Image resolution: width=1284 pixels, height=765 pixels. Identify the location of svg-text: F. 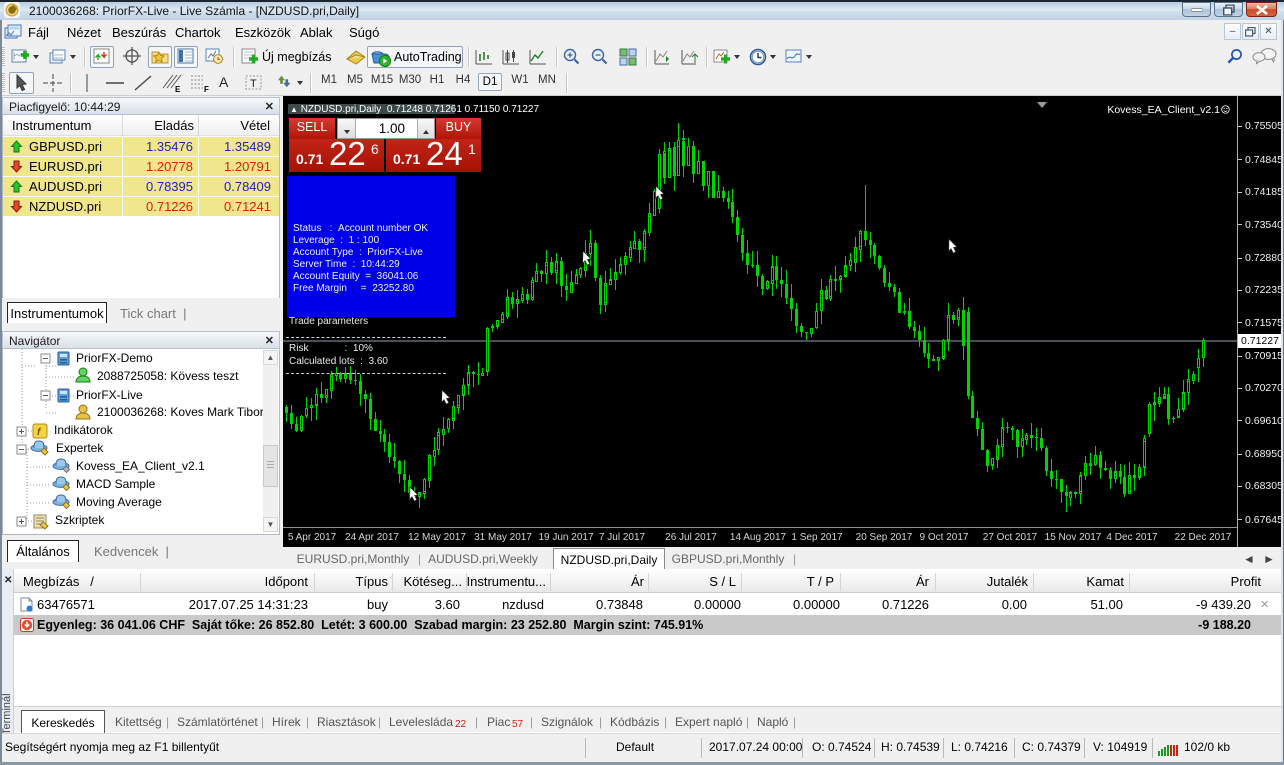
(206, 89).